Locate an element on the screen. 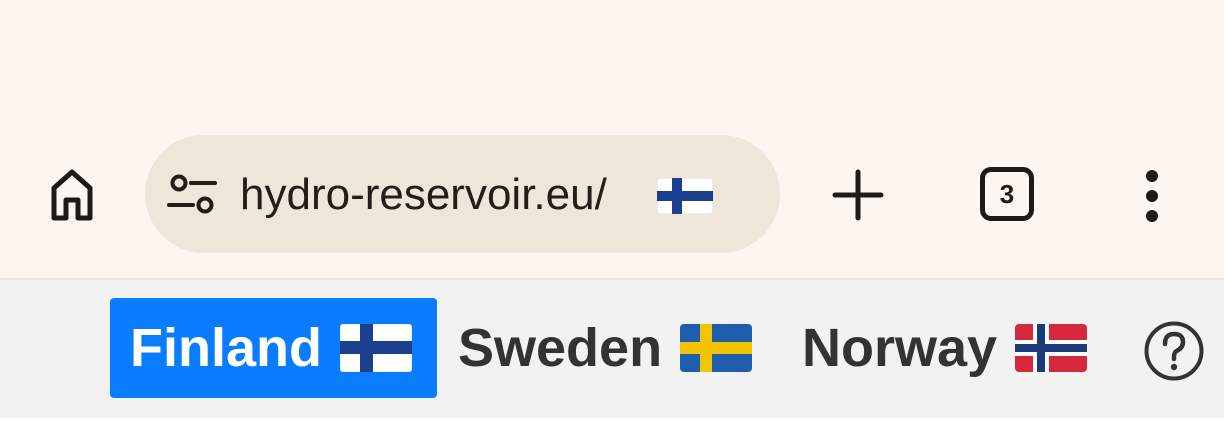 This screenshot has height=435, width=1224. address-bar: hydro-reservoir.eu/ is located at coordinates (462, 194).